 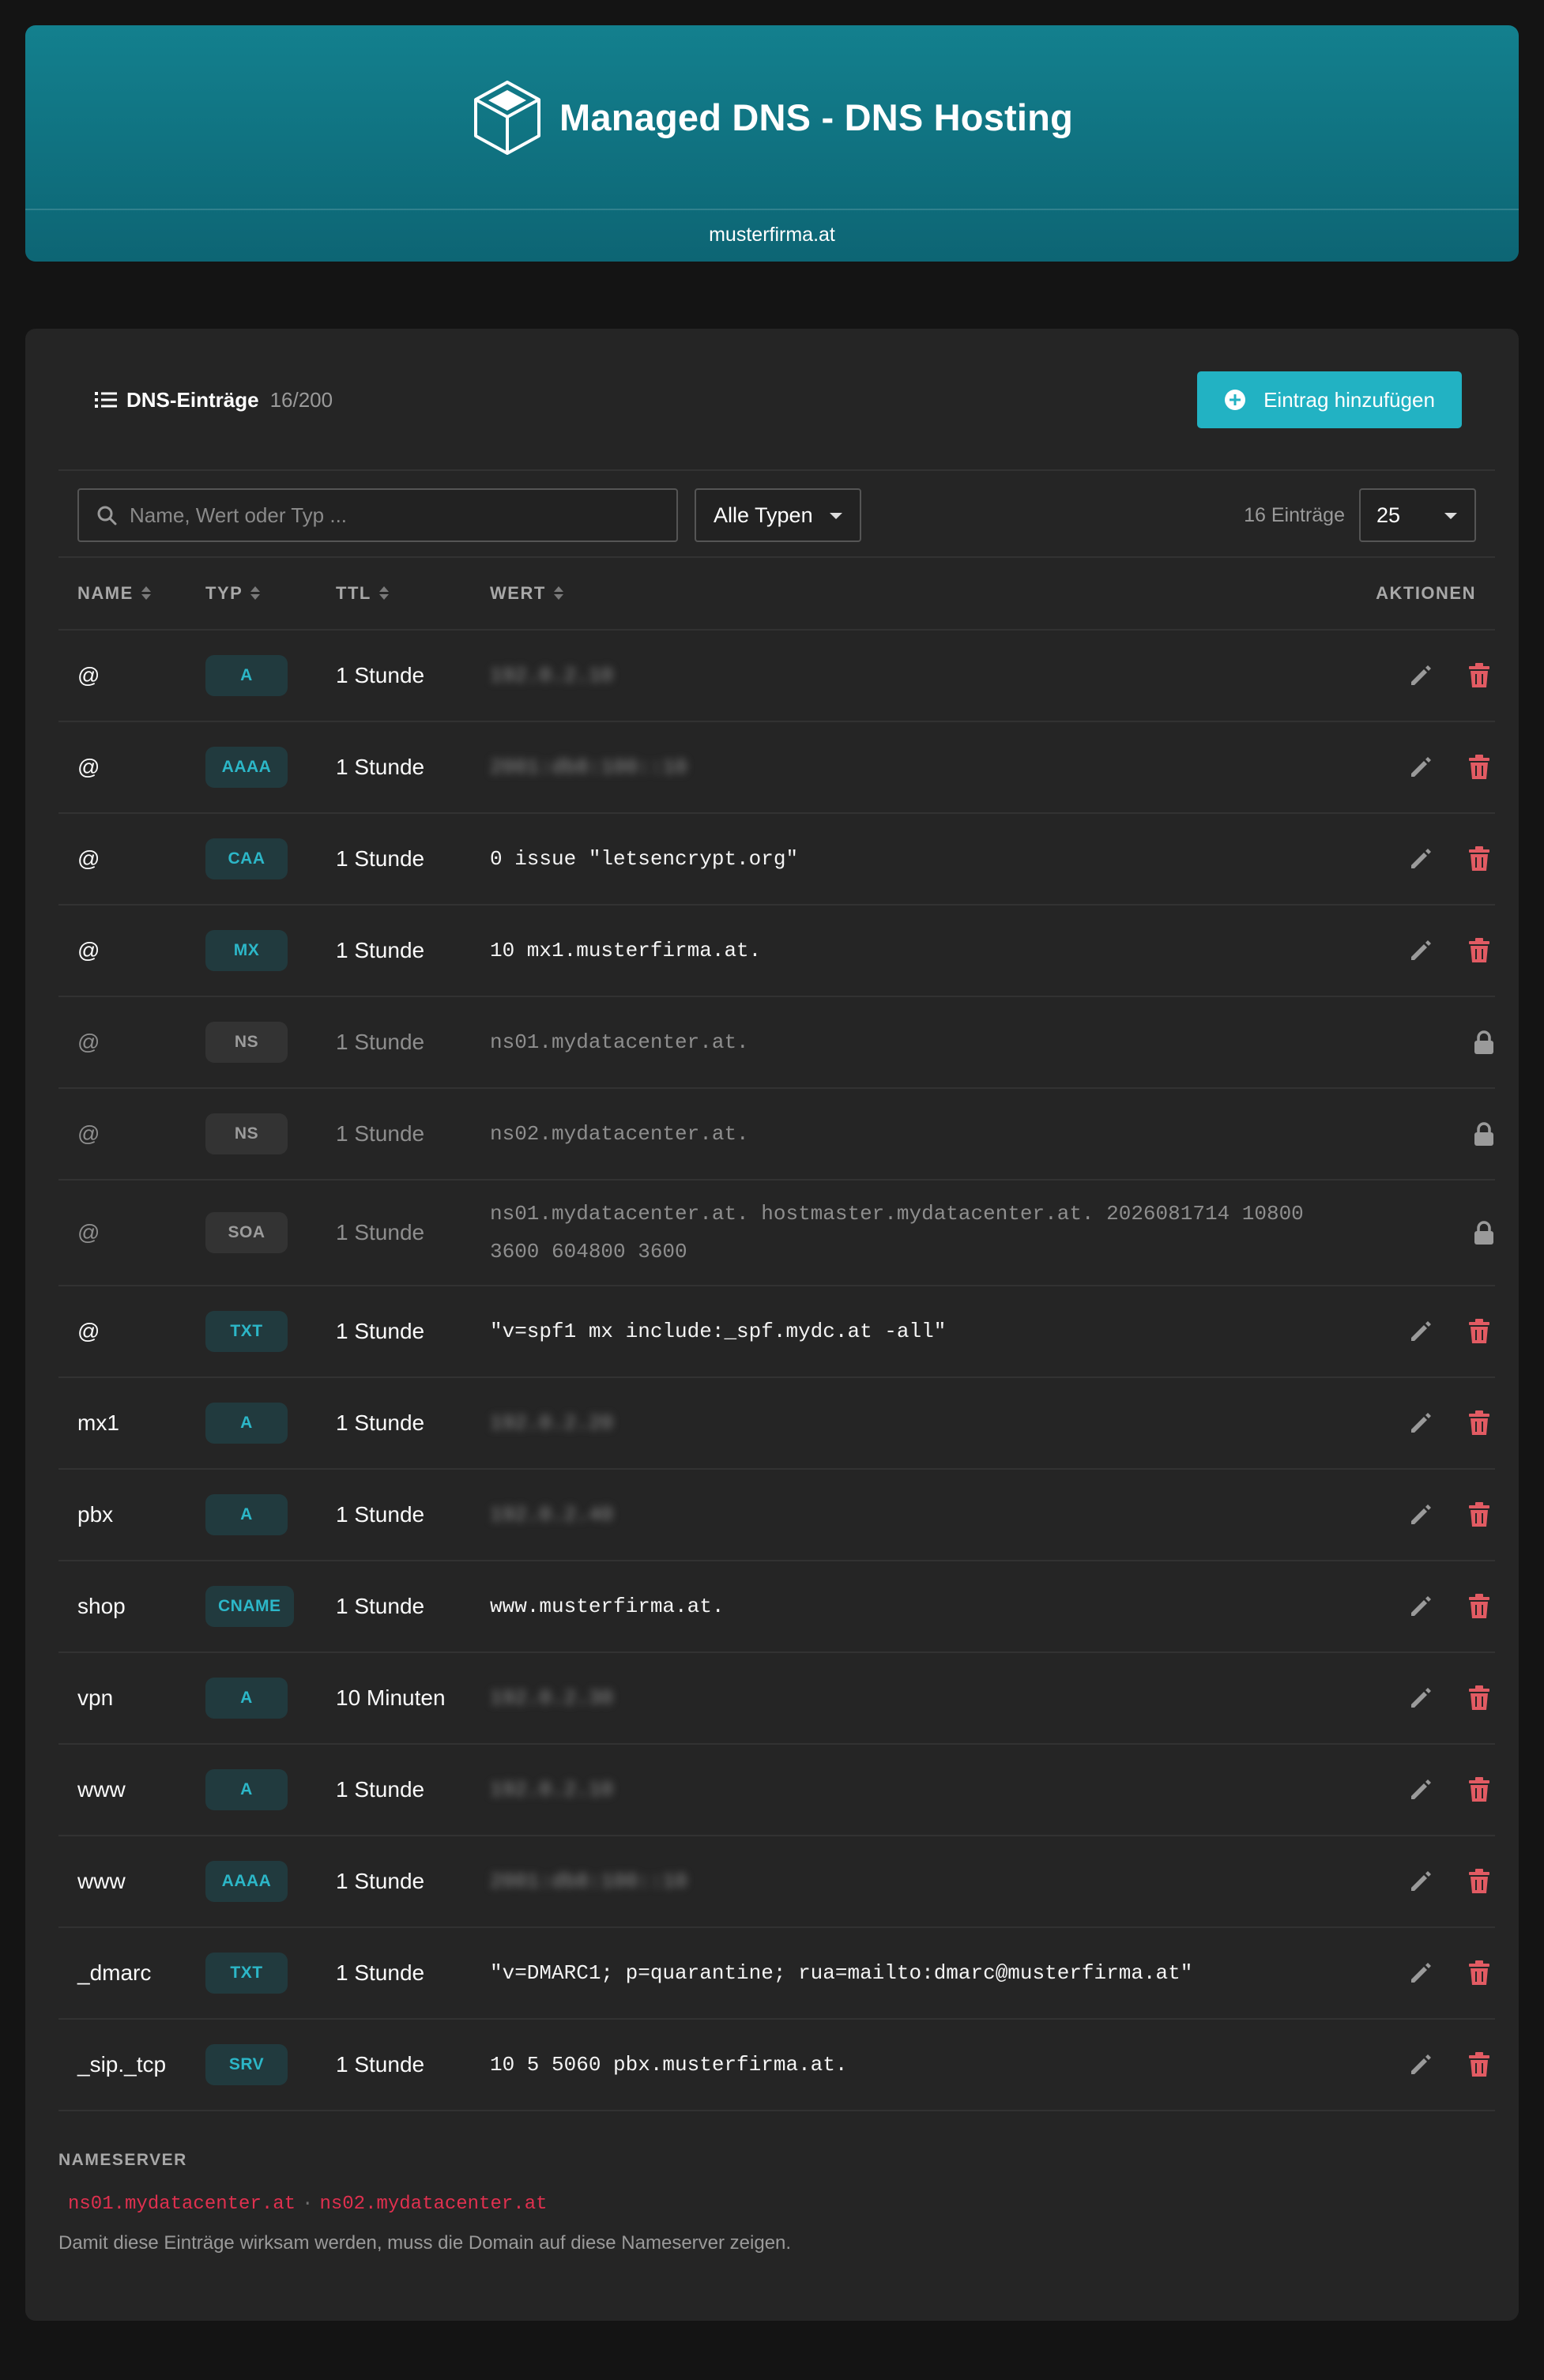 I want to click on record-type: CNAME, so click(x=249, y=1606).